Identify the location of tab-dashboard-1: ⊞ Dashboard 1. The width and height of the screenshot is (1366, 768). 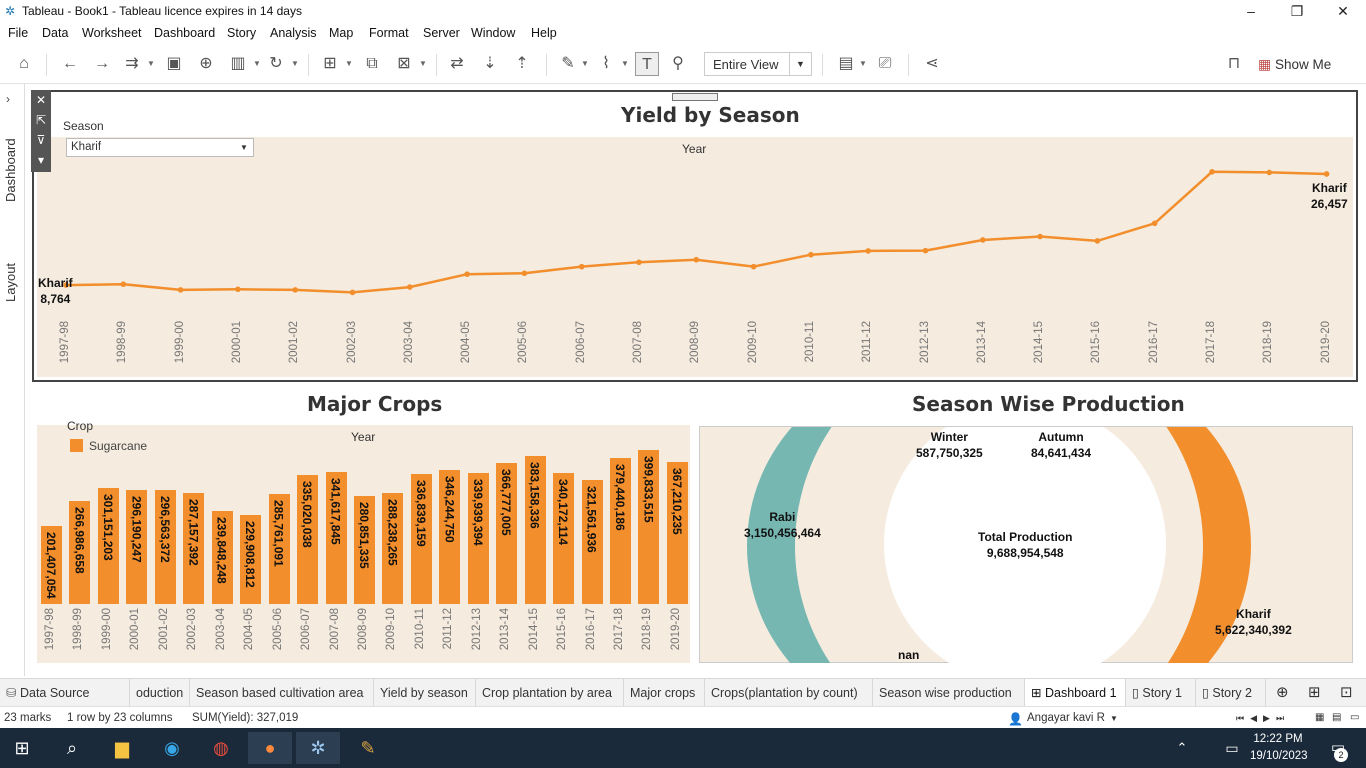
(1075, 693).